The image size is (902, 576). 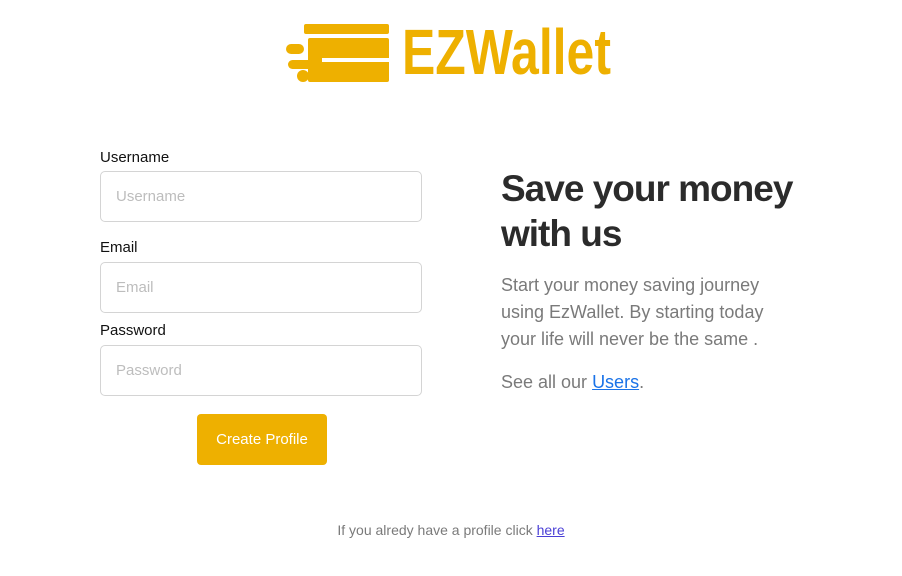 I want to click on wallet-card-icon, so click(x=337, y=53).